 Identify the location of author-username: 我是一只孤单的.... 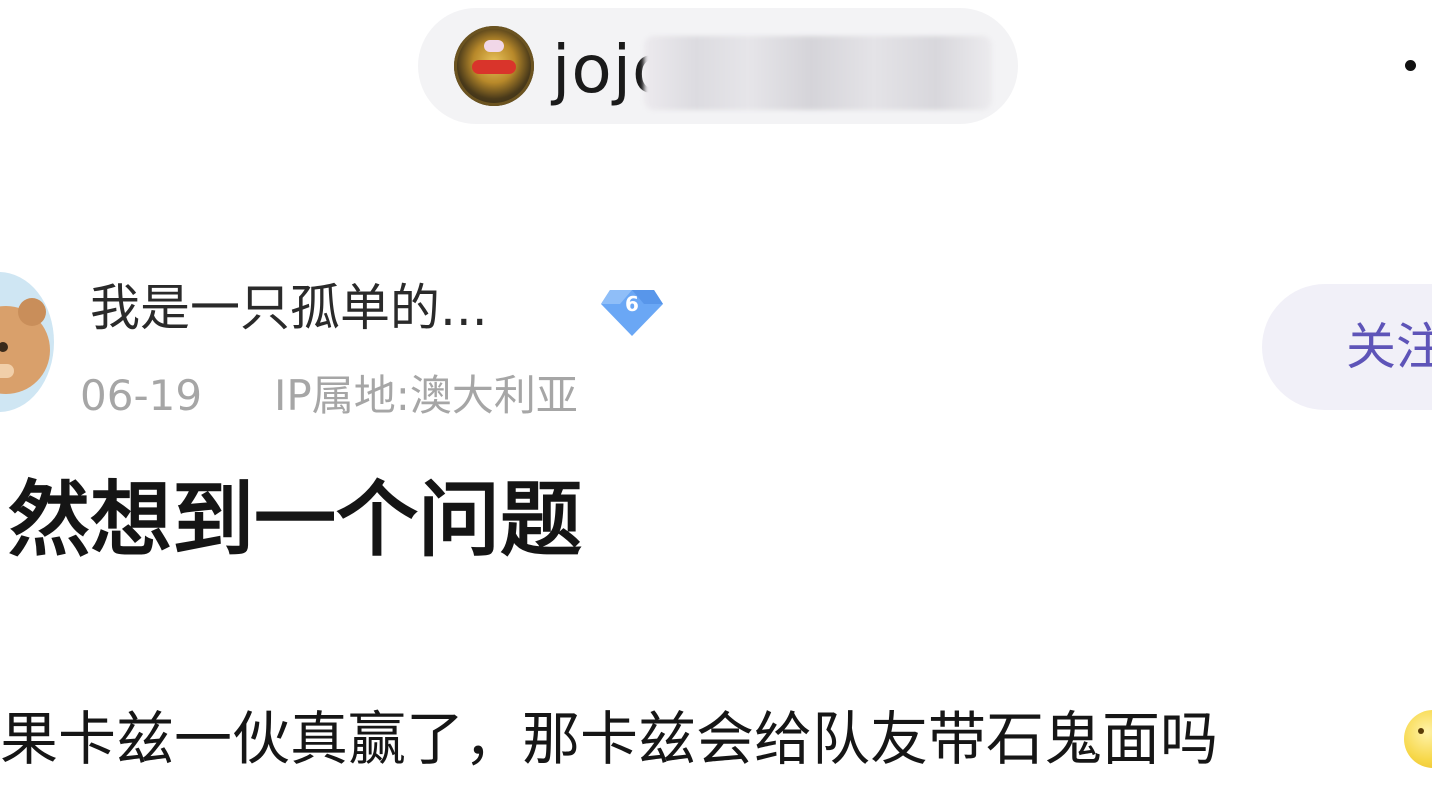
(289, 308).